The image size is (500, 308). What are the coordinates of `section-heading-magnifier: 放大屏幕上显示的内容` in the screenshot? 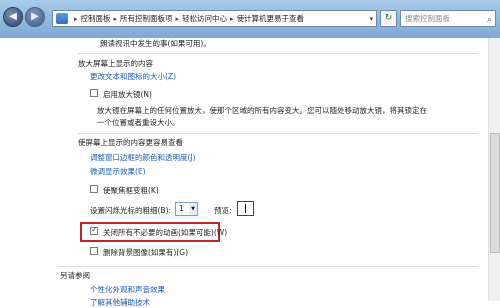 It's located at (115, 63).